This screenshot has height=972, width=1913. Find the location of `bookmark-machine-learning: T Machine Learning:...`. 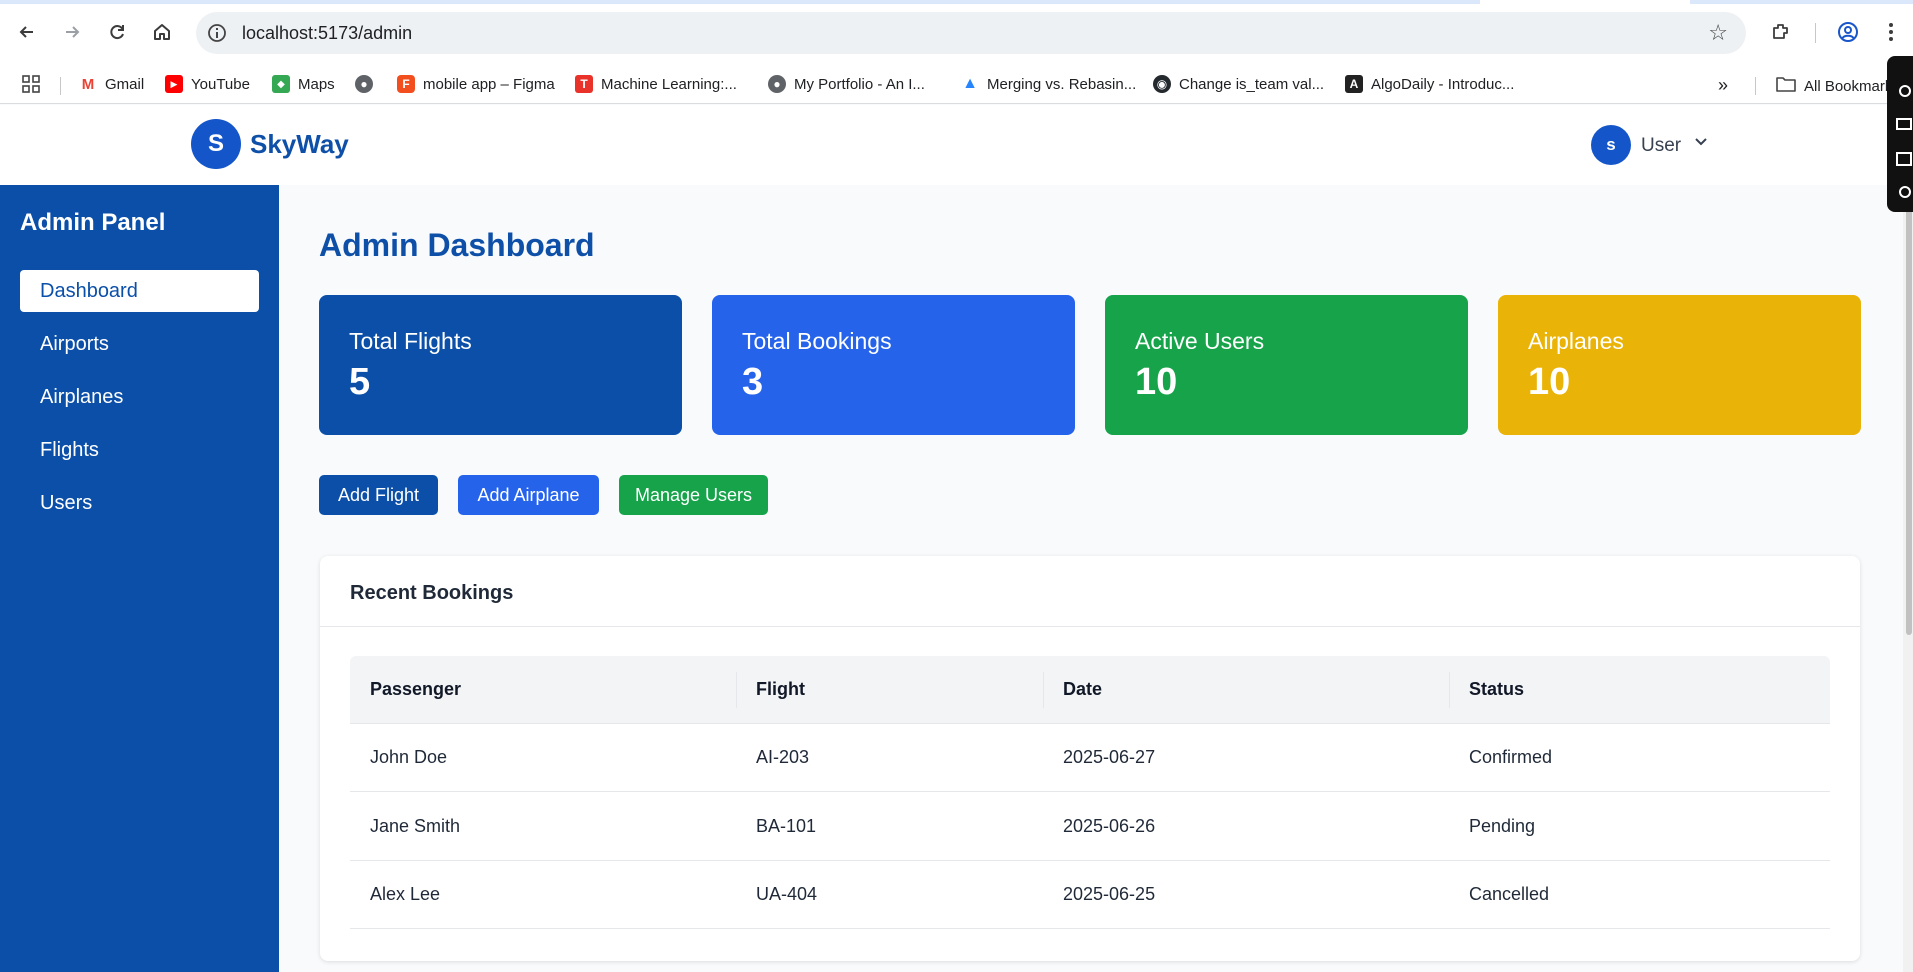

bookmark-machine-learning: T Machine Learning:... is located at coordinates (656, 84).